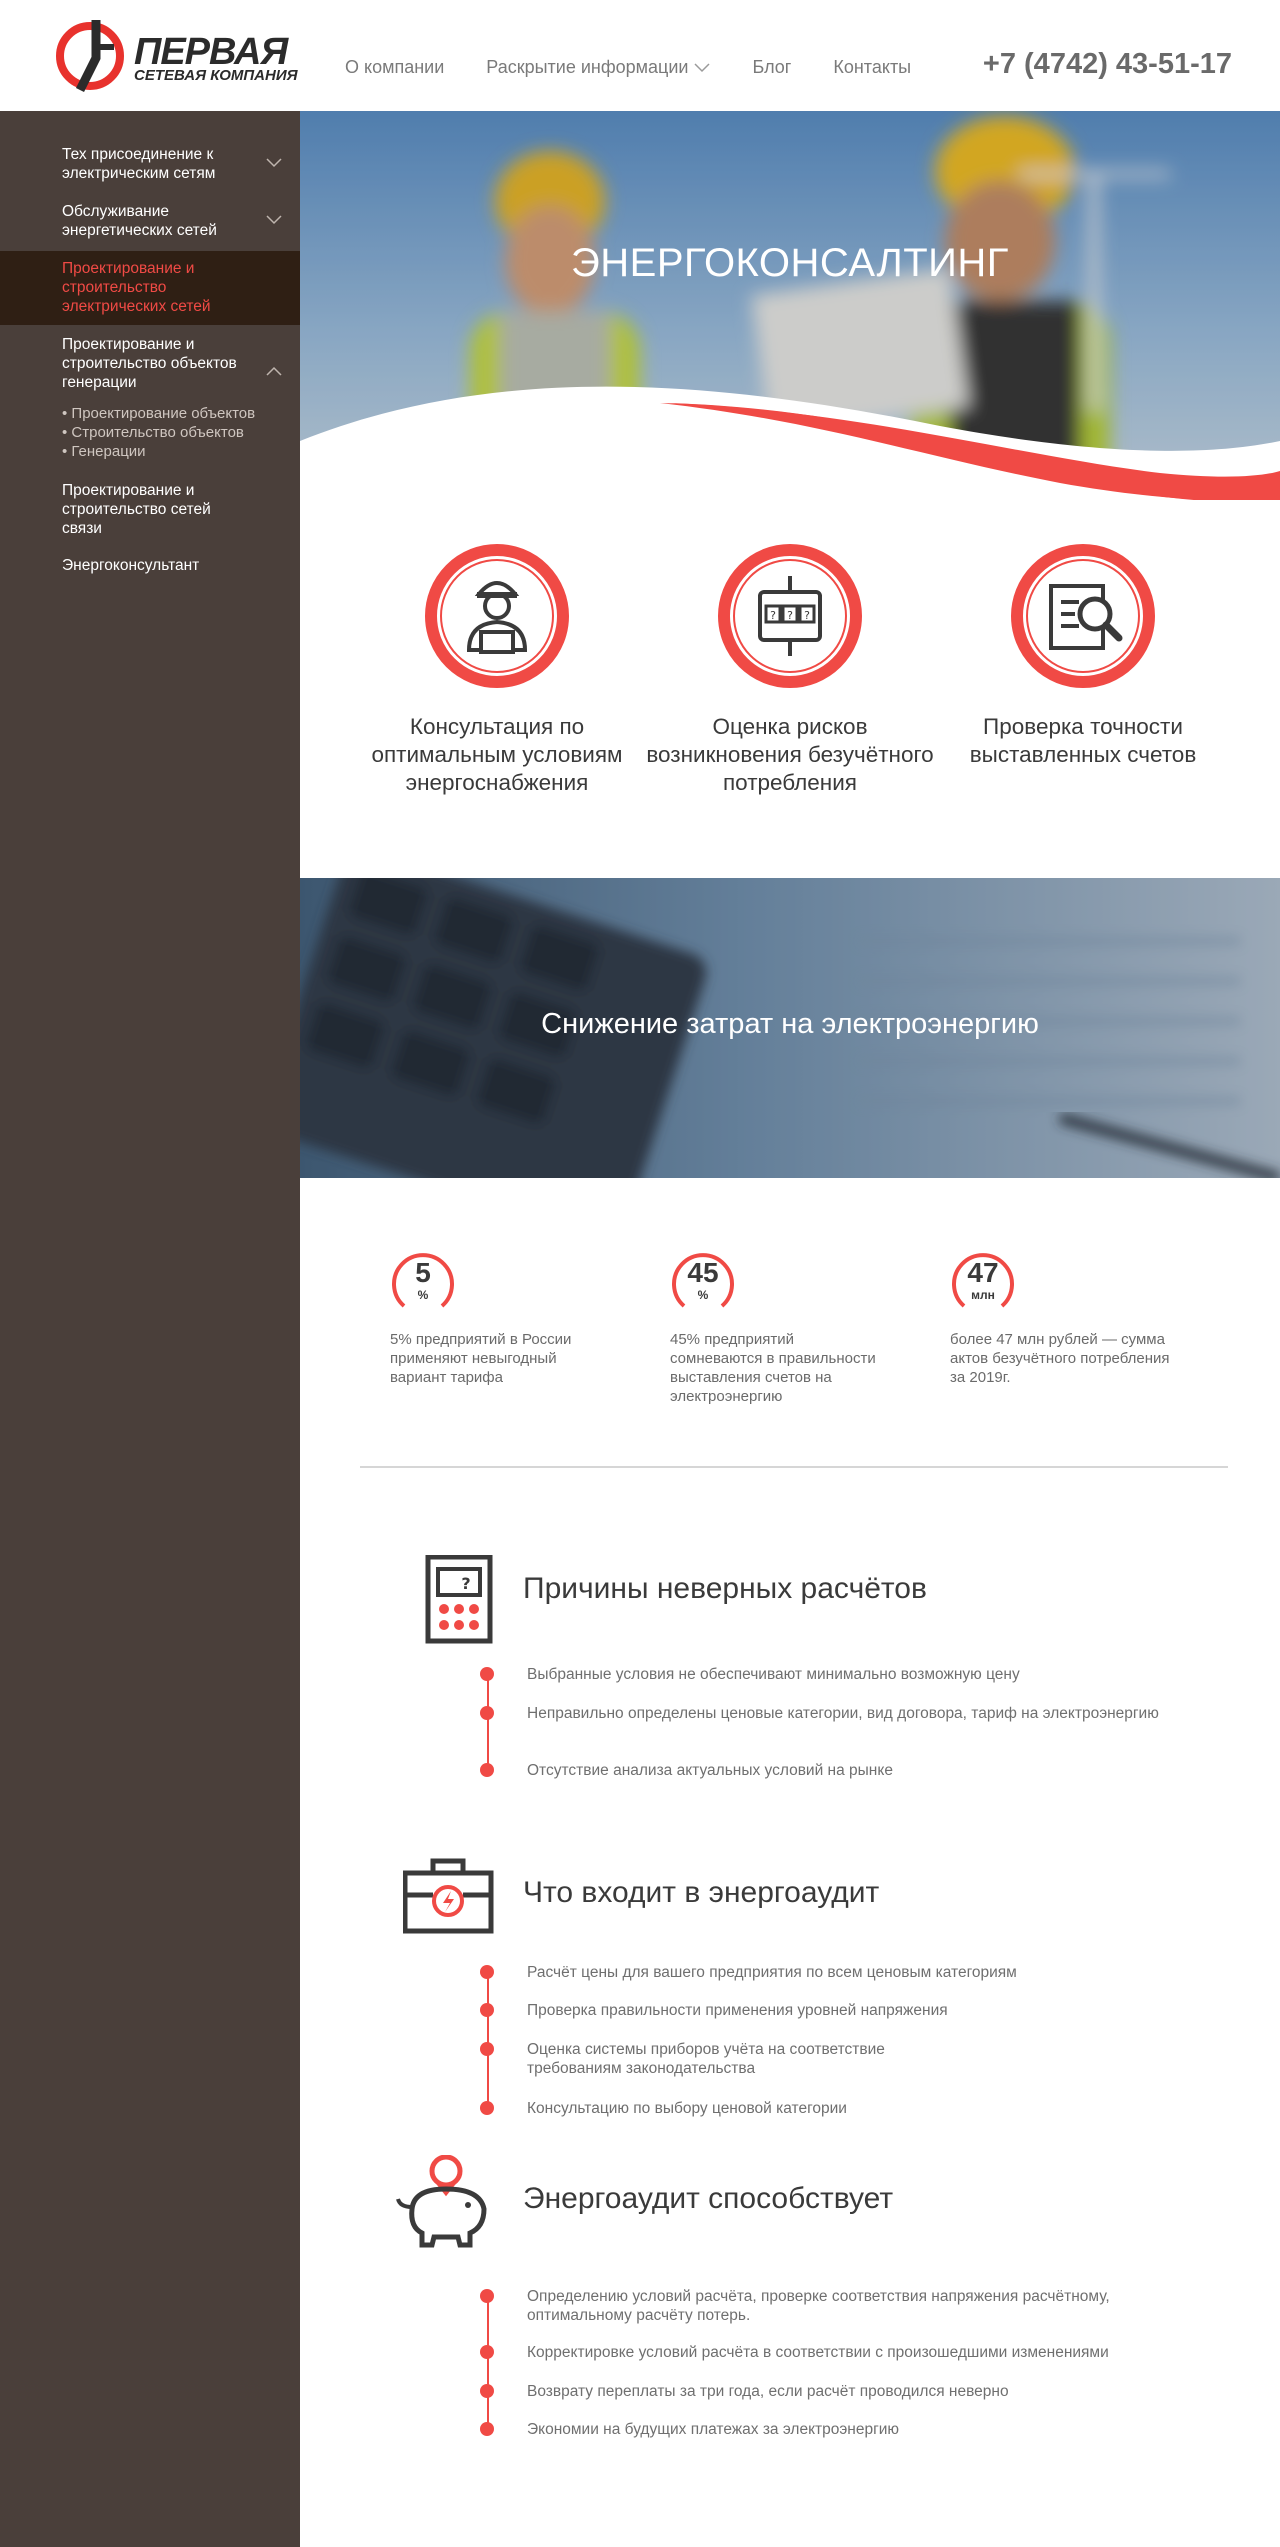  What do you see at coordinates (703, 1272) in the screenshot?
I see `stat-number: 45` at bounding box center [703, 1272].